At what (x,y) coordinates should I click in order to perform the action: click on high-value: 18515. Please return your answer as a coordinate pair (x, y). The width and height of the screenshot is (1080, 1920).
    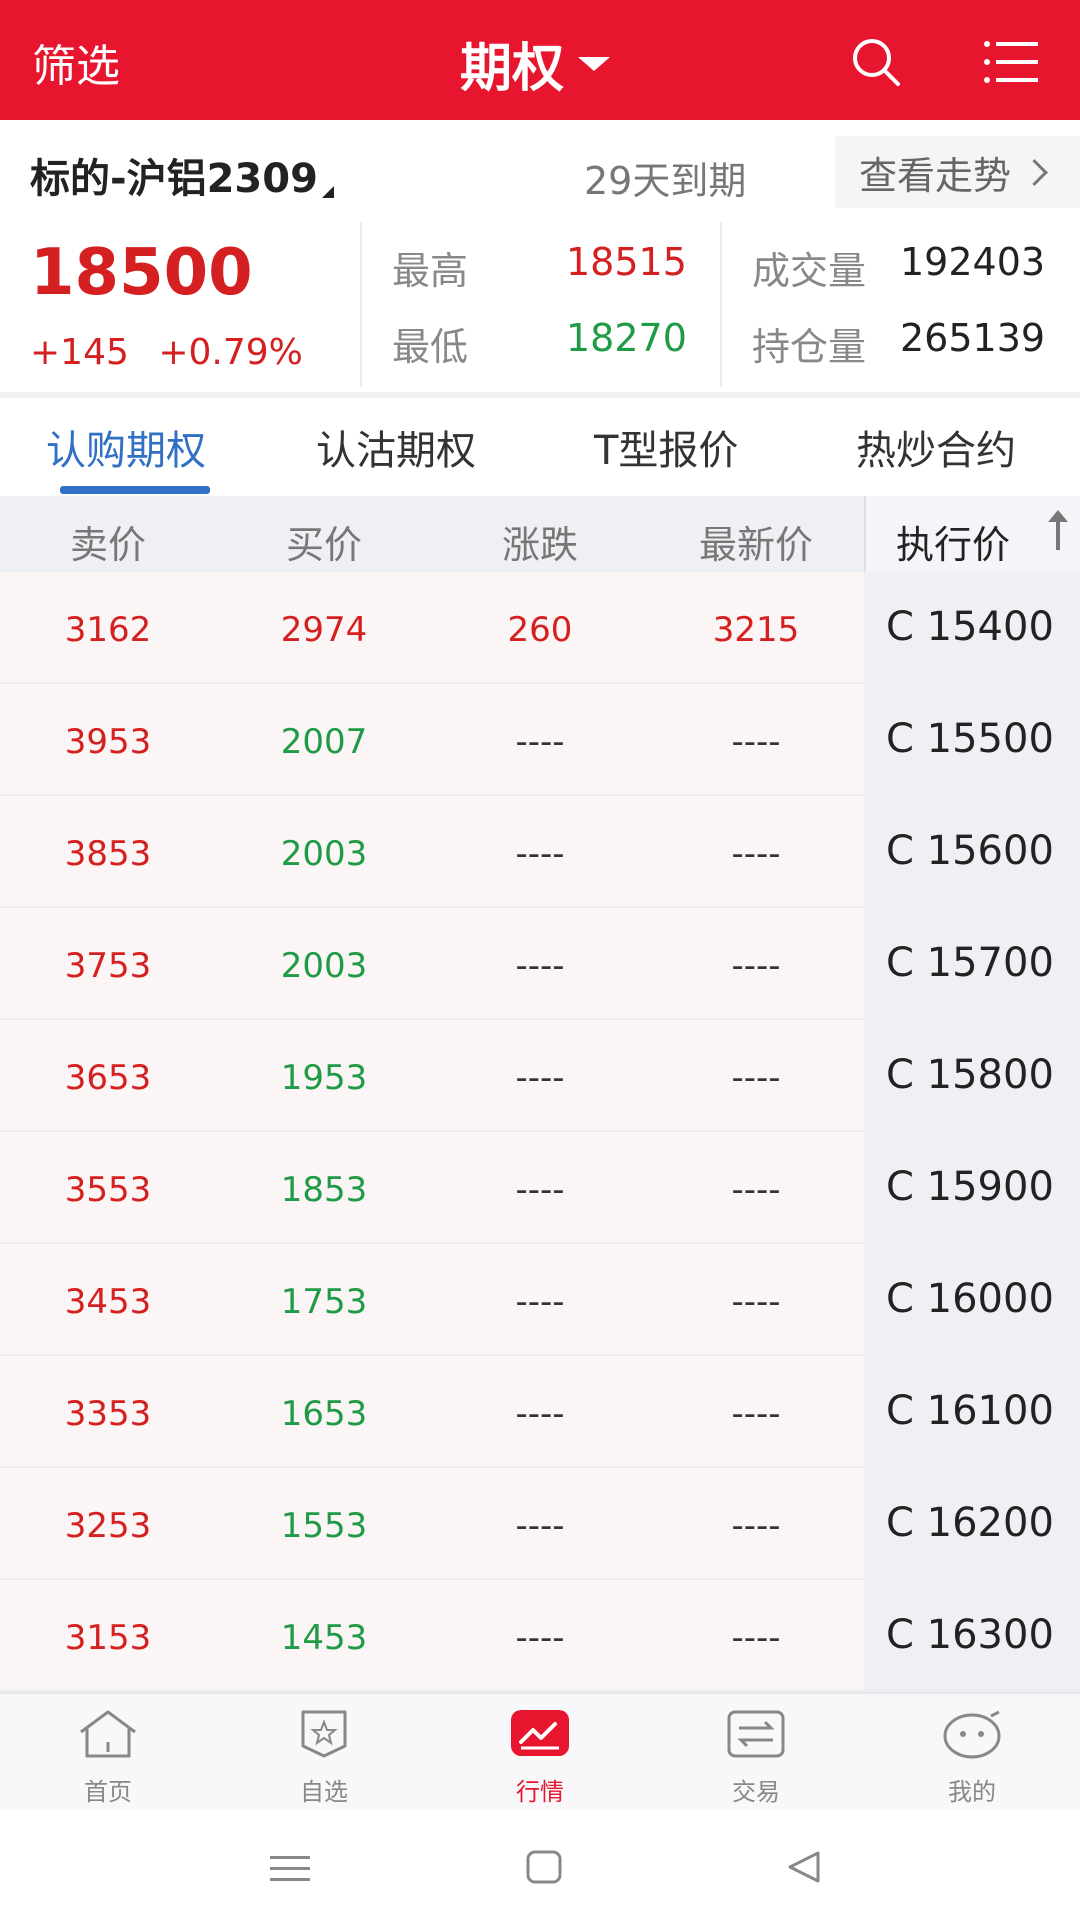
    Looking at the image, I should click on (626, 262).